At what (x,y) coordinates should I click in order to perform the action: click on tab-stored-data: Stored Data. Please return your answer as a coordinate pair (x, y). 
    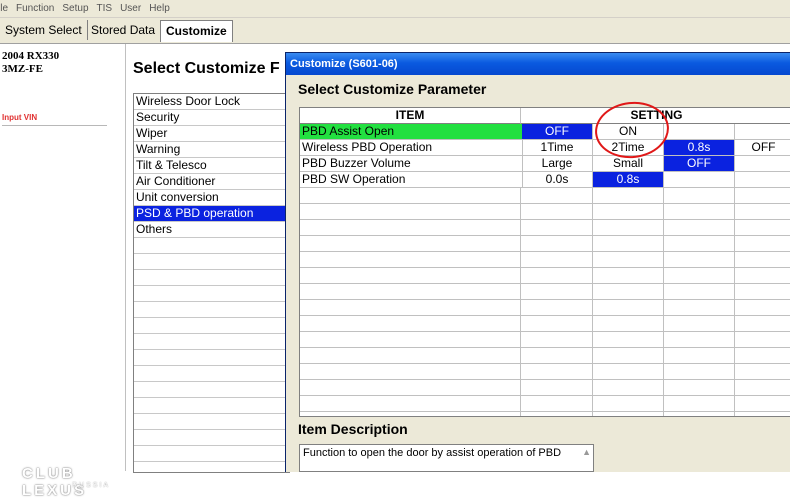
    Looking at the image, I should click on (124, 30).